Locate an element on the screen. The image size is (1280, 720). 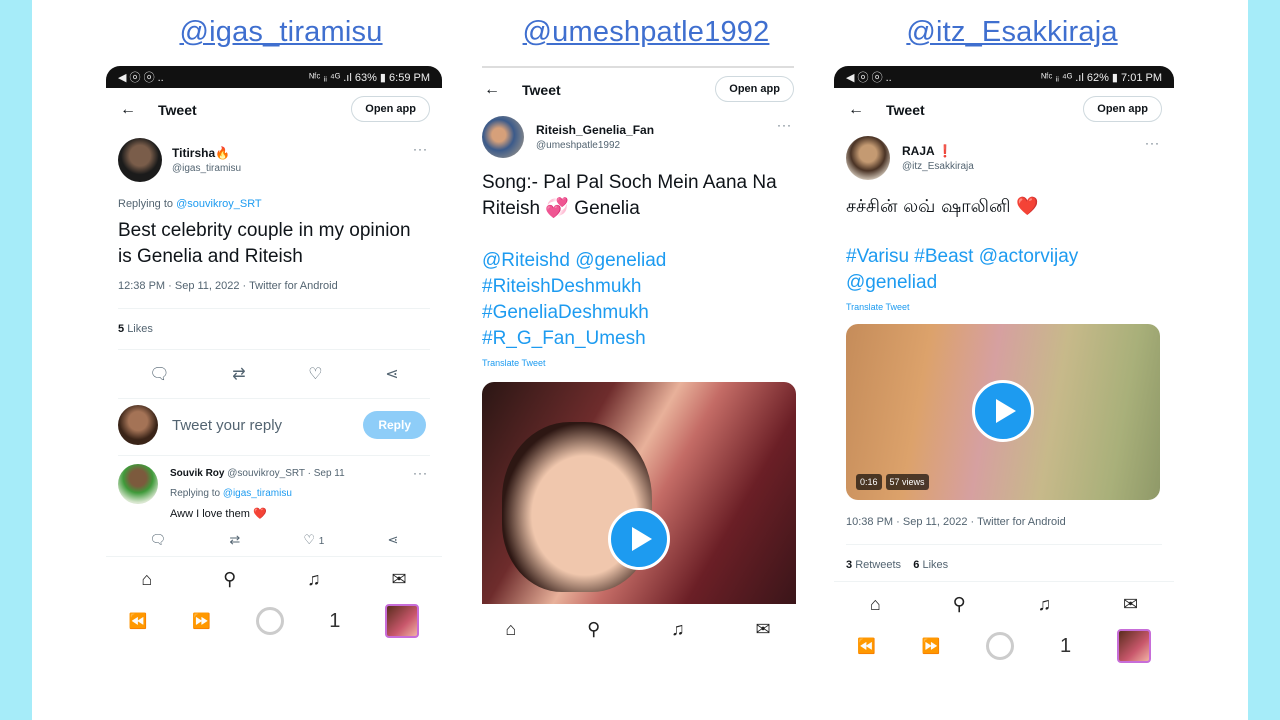
user-handle: @itz_Esakkiraja is located at coordinates (938, 166).